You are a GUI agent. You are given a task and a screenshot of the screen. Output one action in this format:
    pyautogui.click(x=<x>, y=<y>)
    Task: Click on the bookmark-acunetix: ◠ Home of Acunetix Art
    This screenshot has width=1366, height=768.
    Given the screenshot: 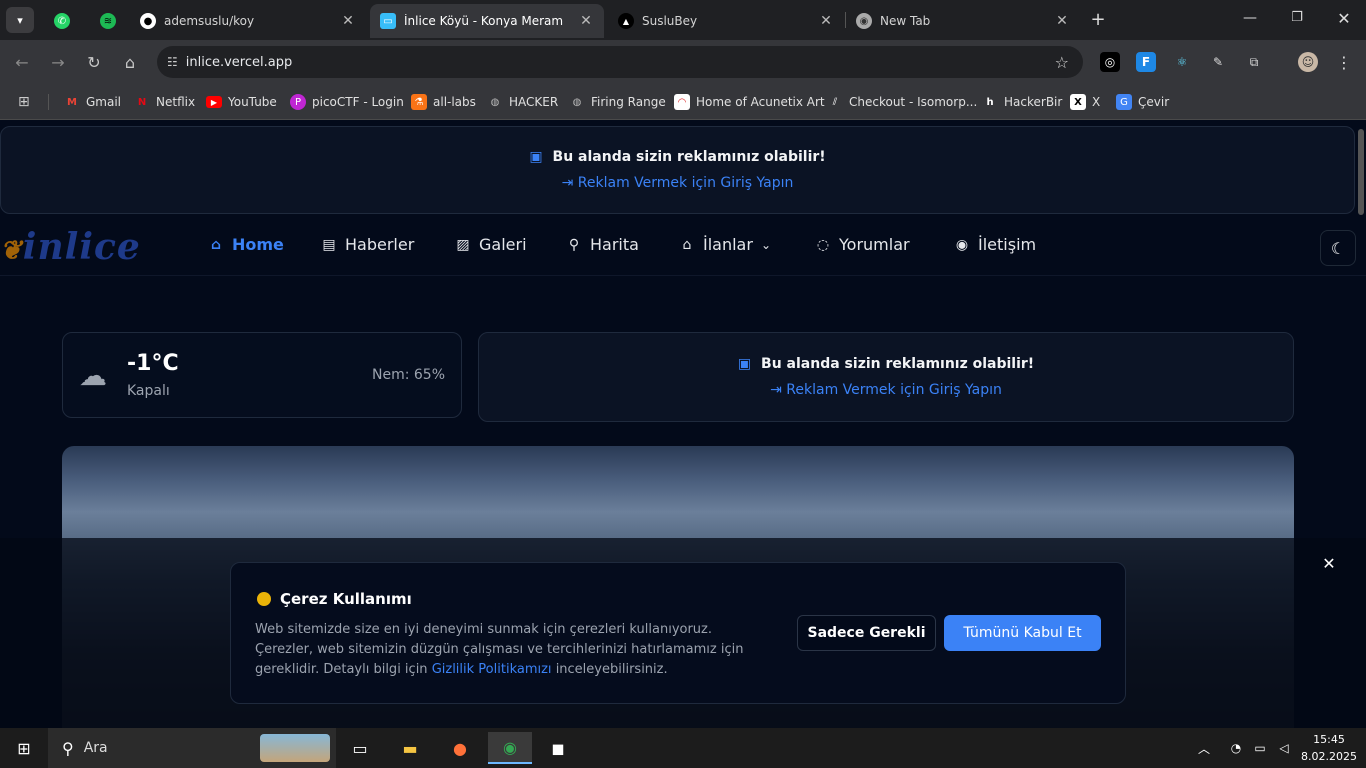 What is the action you would take?
    pyautogui.click(x=749, y=102)
    